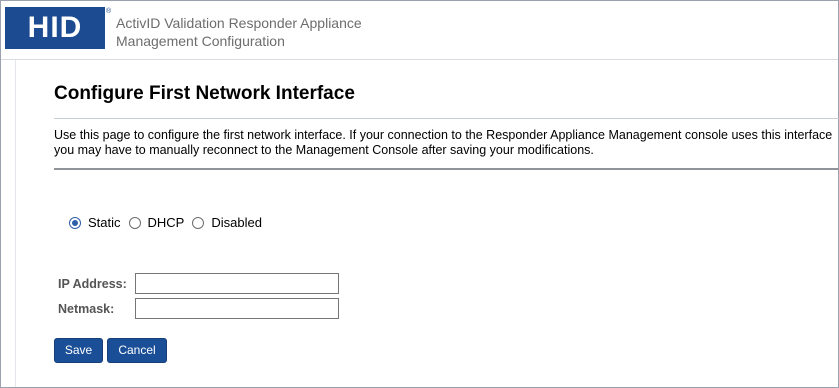  What do you see at coordinates (200, 41) in the screenshot?
I see `app-title-line2: Management Configuration` at bounding box center [200, 41].